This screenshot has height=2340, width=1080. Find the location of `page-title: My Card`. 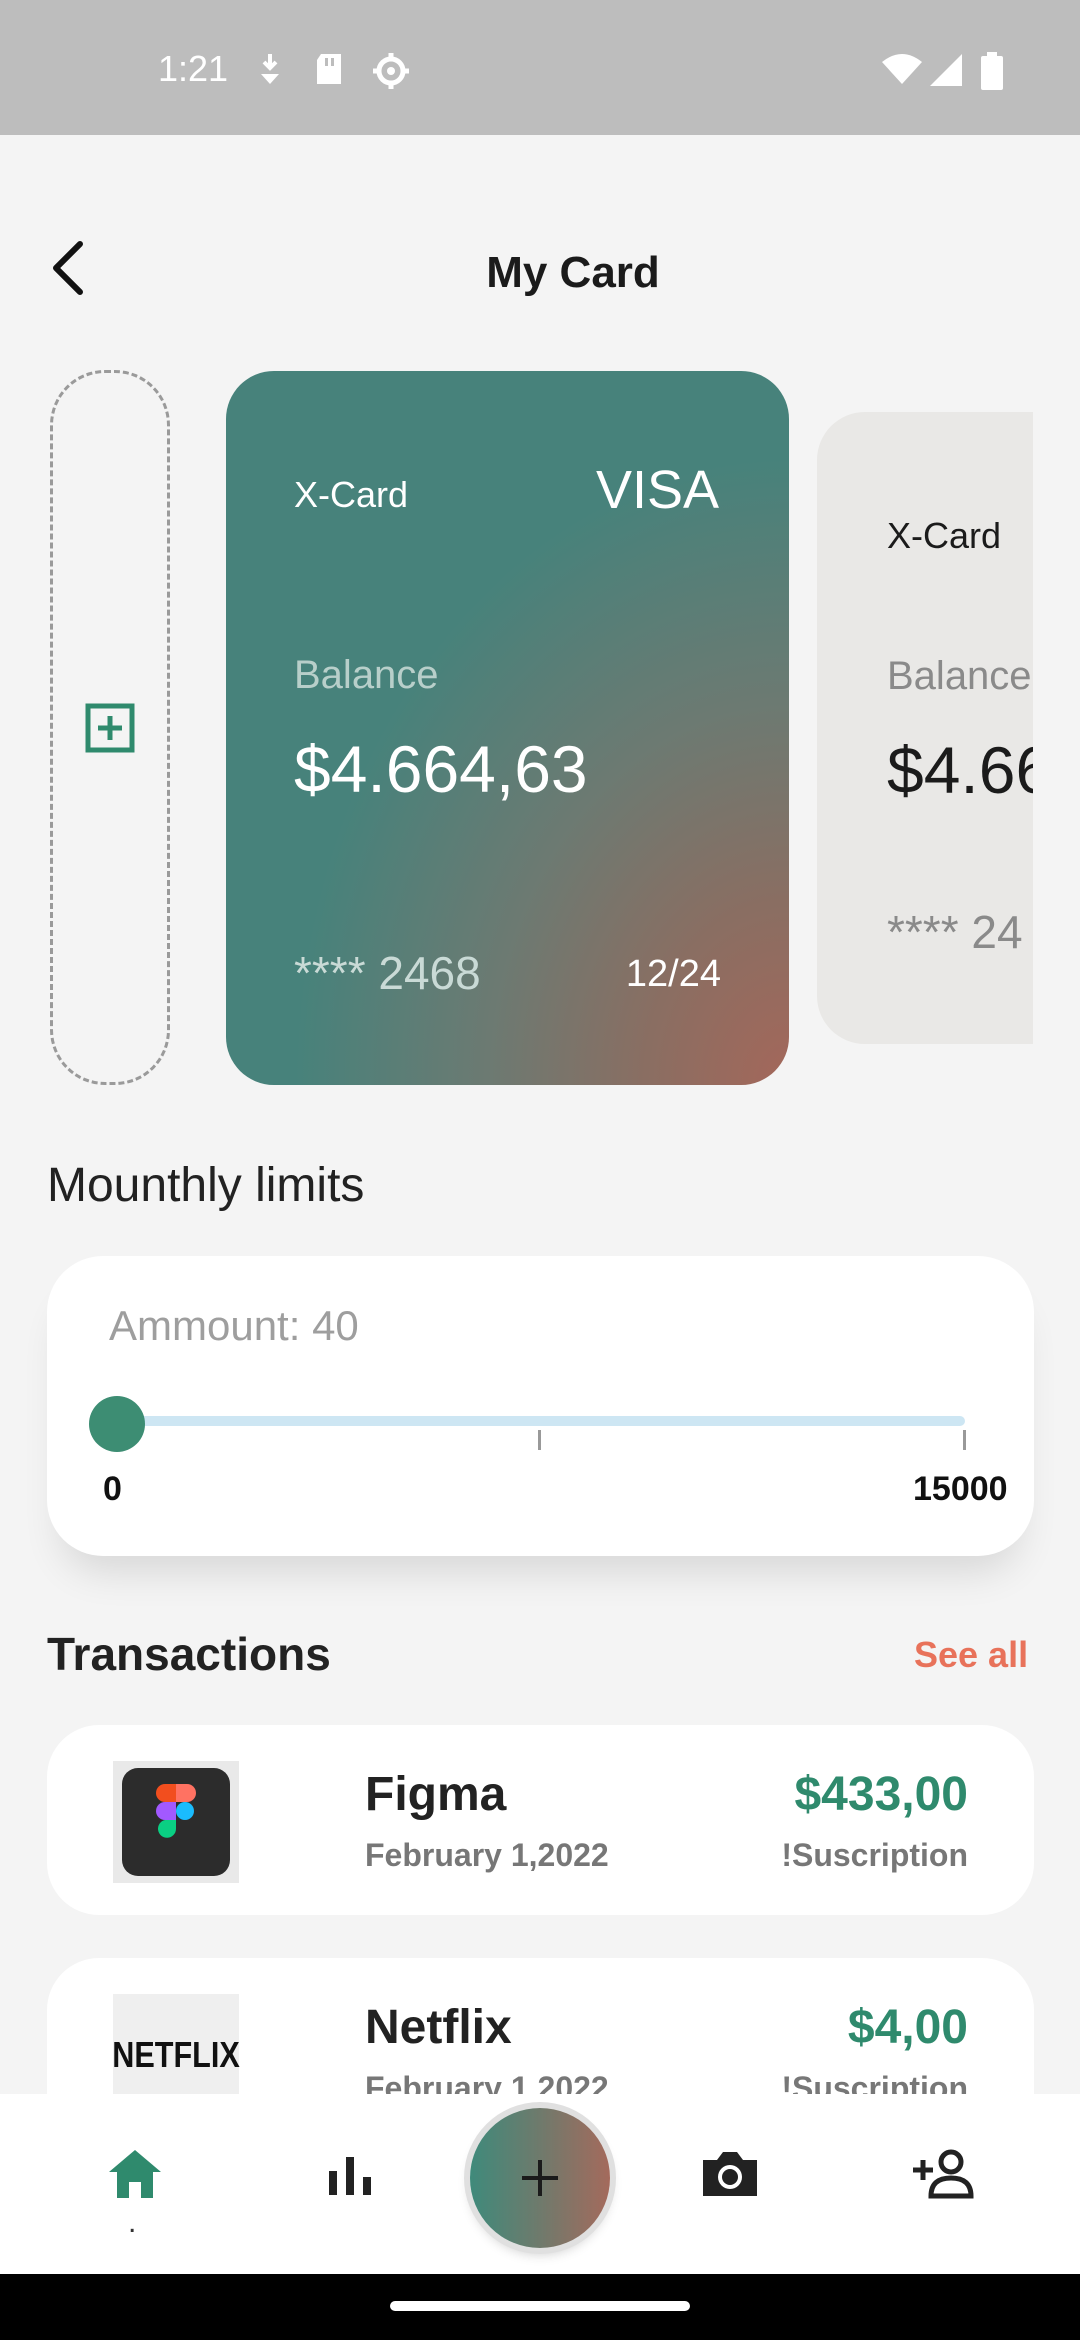

page-title: My Card is located at coordinates (573, 272).